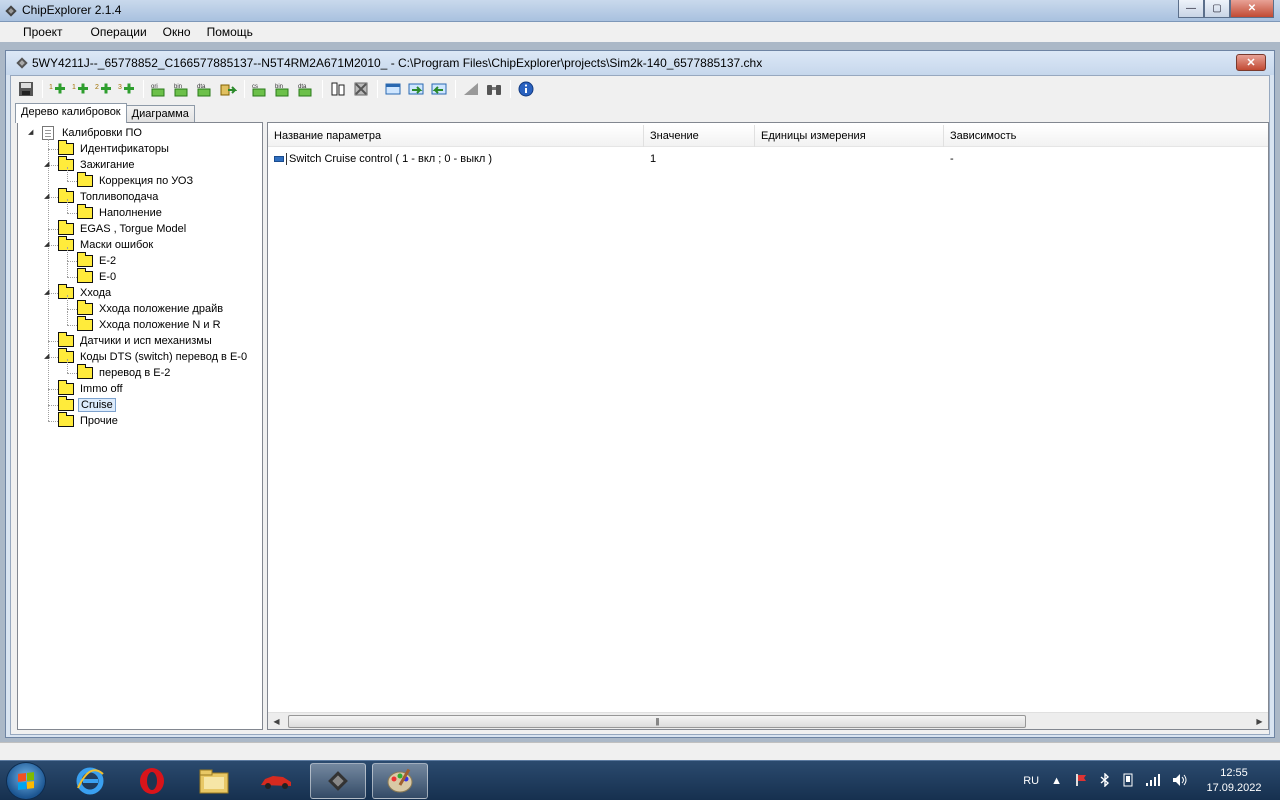 Image resolution: width=1280 pixels, height=800 pixels. Describe the element at coordinates (26, 89) in the screenshot. I see `save-icon` at that location.